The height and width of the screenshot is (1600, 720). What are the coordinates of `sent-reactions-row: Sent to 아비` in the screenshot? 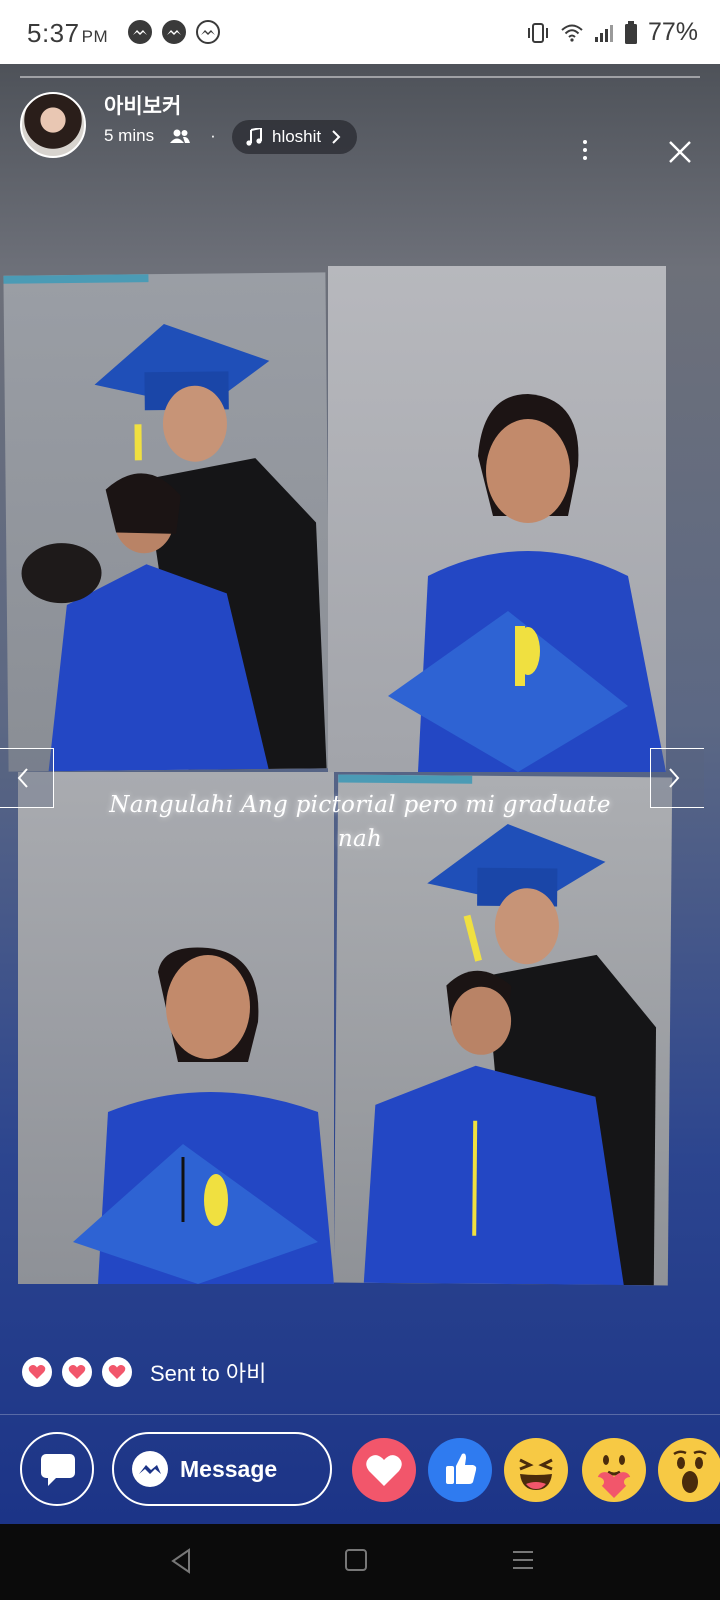 It's located at (144, 1372).